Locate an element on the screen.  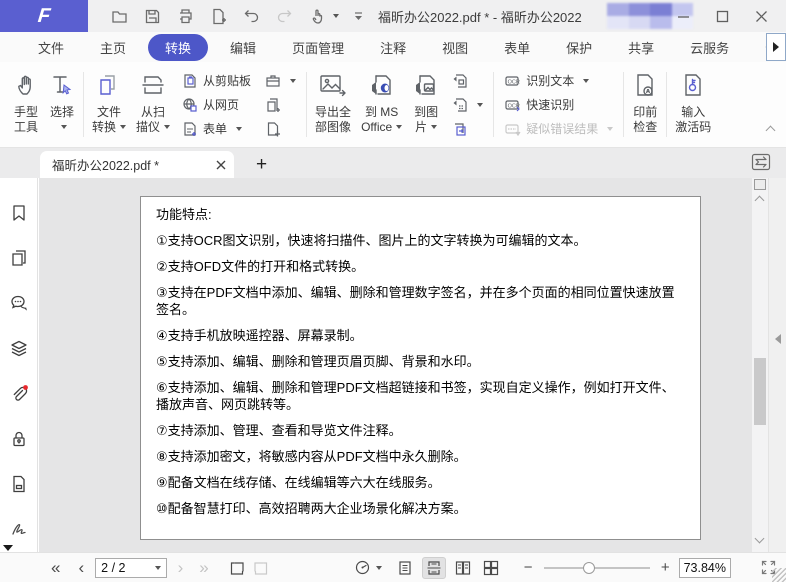
previous-page-button: ‹ is located at coordinates (81, 567).